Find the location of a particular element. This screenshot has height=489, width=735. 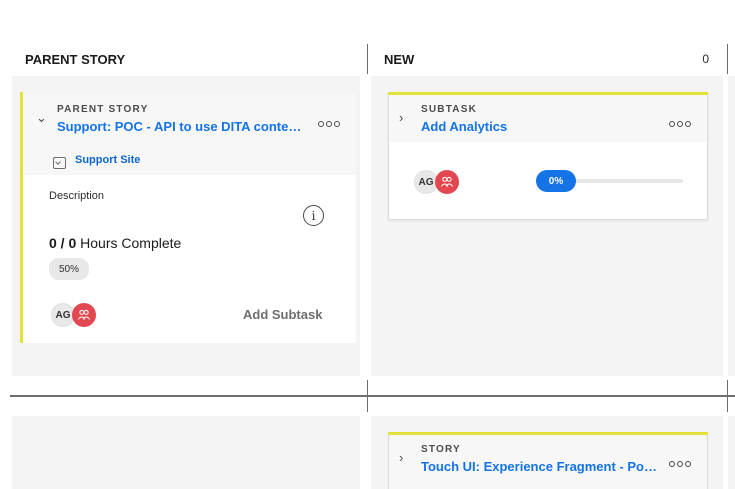

card-type-label: PARENT STORY is located at coordinates (103, 109).